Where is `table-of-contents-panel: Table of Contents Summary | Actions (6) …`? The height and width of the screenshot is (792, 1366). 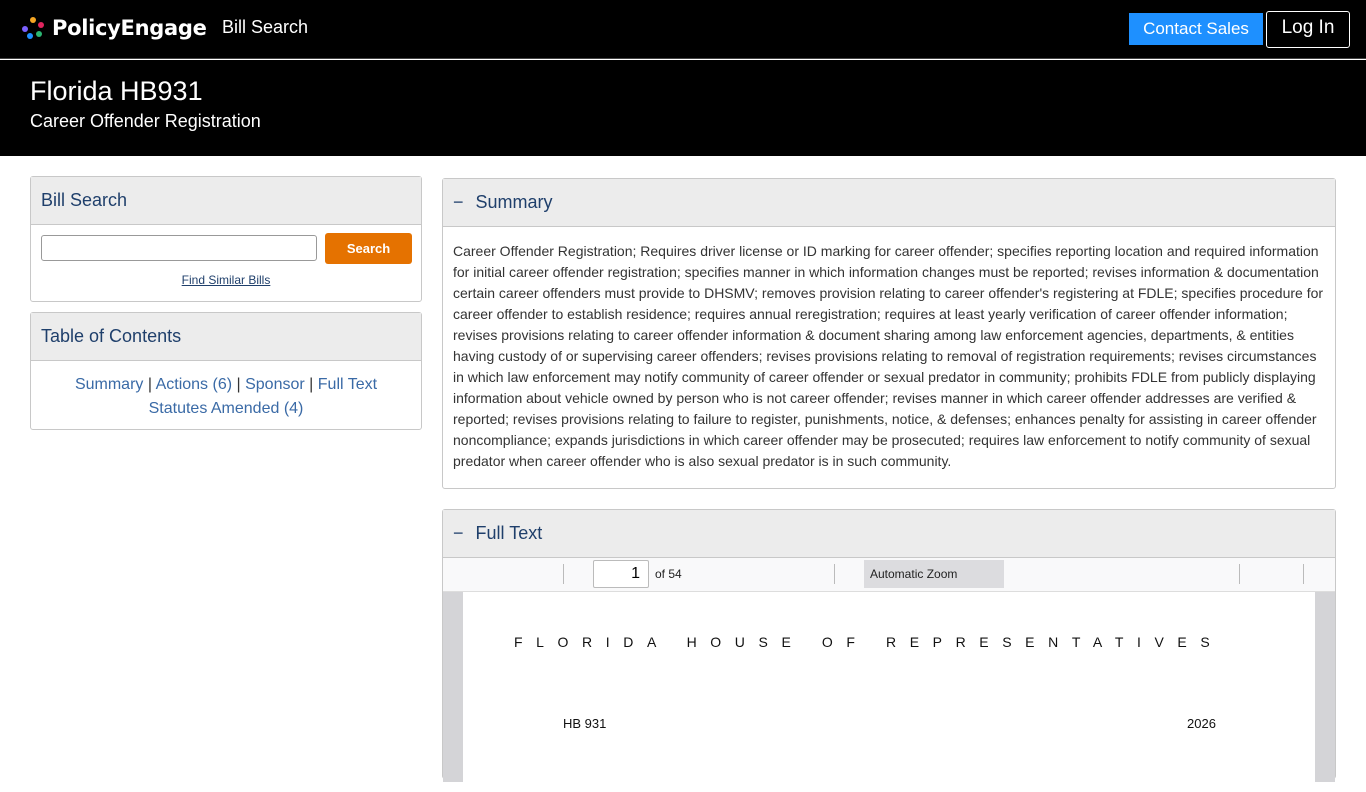 table-of-contents-panel: Table of Contents Summary | Actions (6) … is located at coordinates (226, 371).